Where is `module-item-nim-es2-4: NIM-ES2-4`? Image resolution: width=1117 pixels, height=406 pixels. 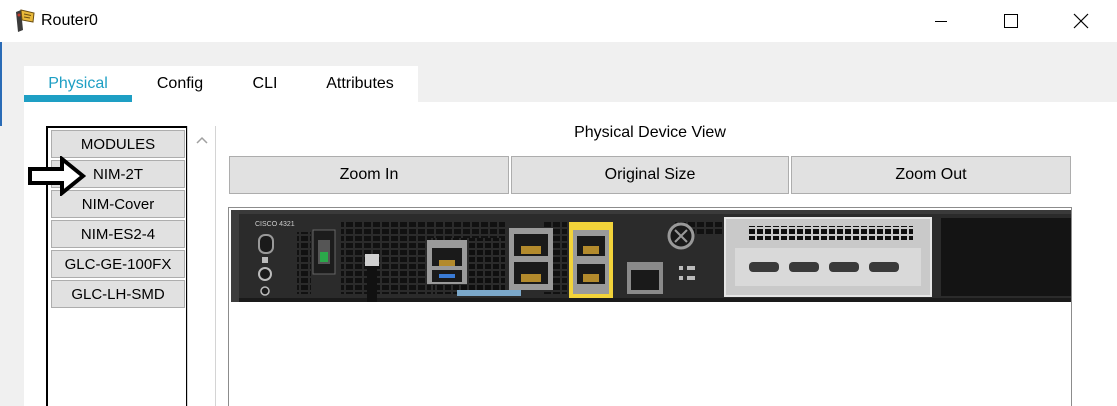
module-item-nim-es2-4: NIM-ES2-4 is located at coordinates (118, 234).